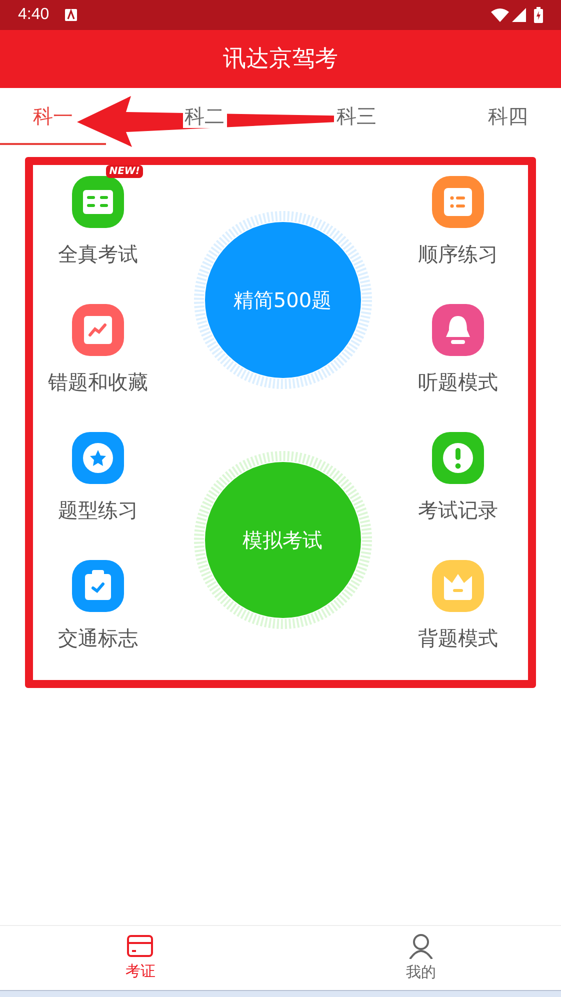 The height and width of the screenshot is (997, 561). I want to click on nav-tab: 我的, so click(420, 958).